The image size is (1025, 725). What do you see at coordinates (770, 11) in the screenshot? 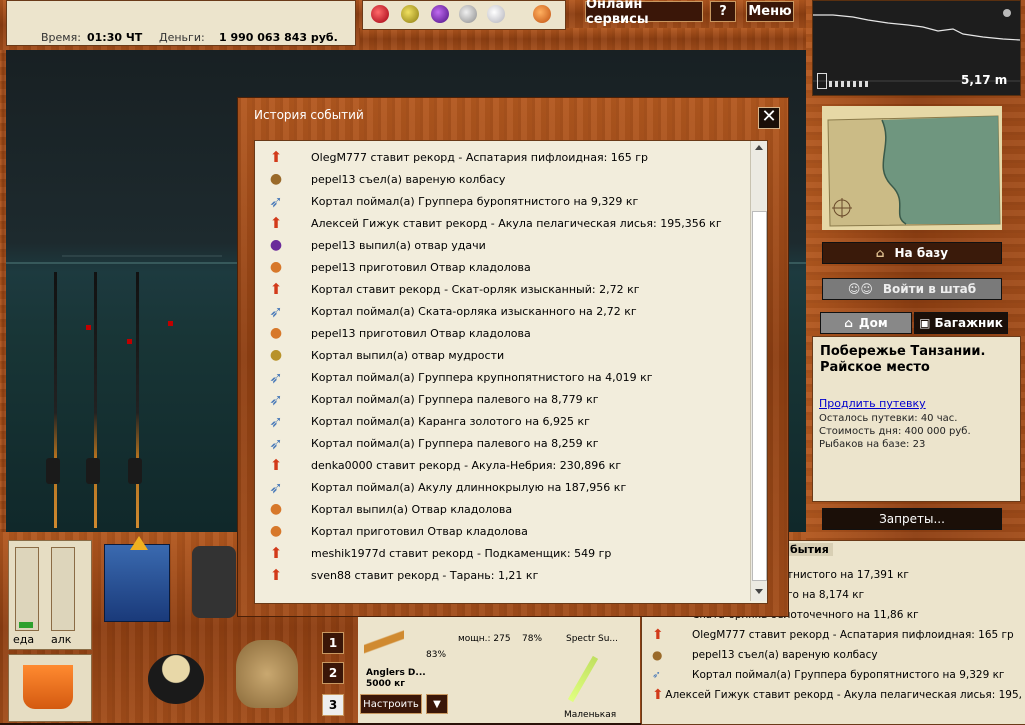
I see `menu-button: Меню` at bounding box center [770, 11].